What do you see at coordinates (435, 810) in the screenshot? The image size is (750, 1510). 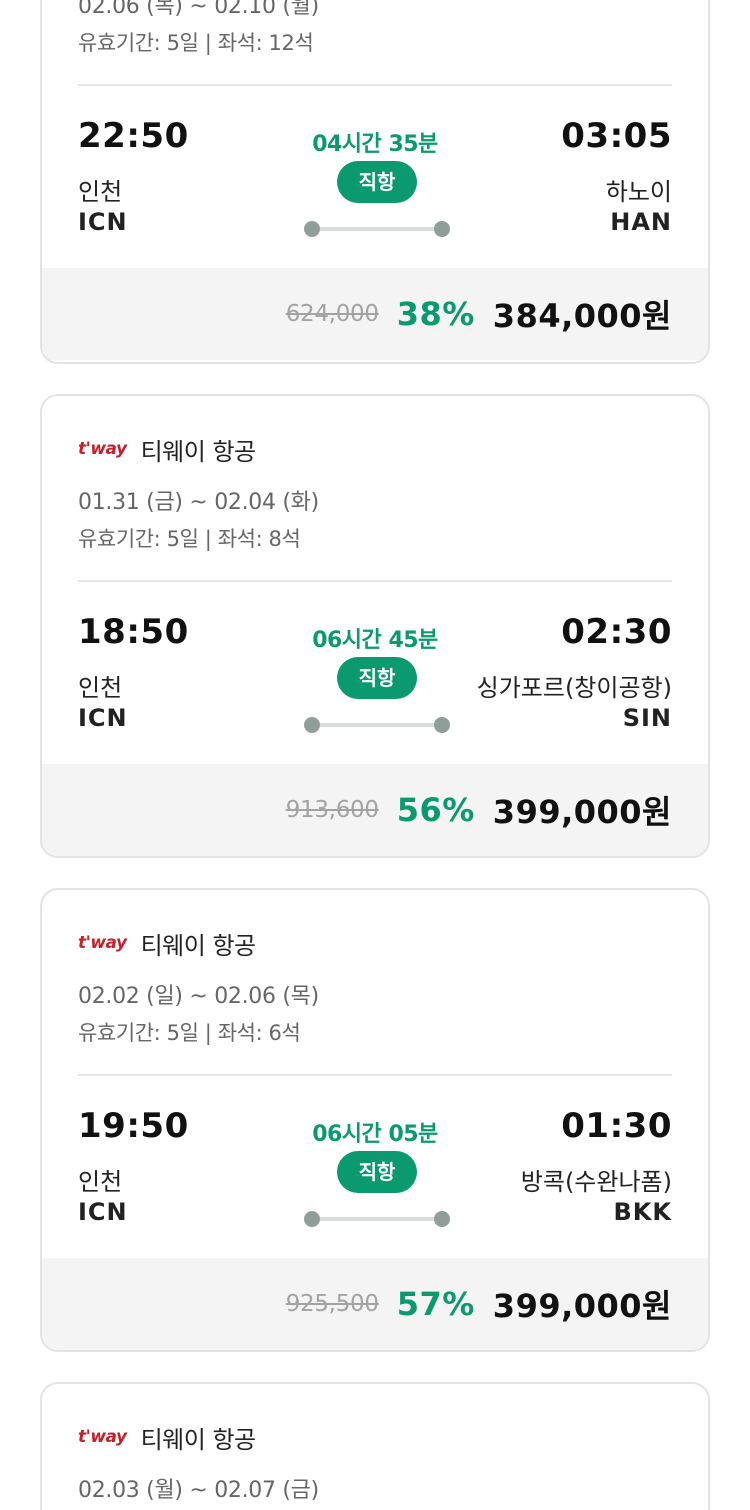 I see `discount-rate: 56%` at bounding box center [435, 810].